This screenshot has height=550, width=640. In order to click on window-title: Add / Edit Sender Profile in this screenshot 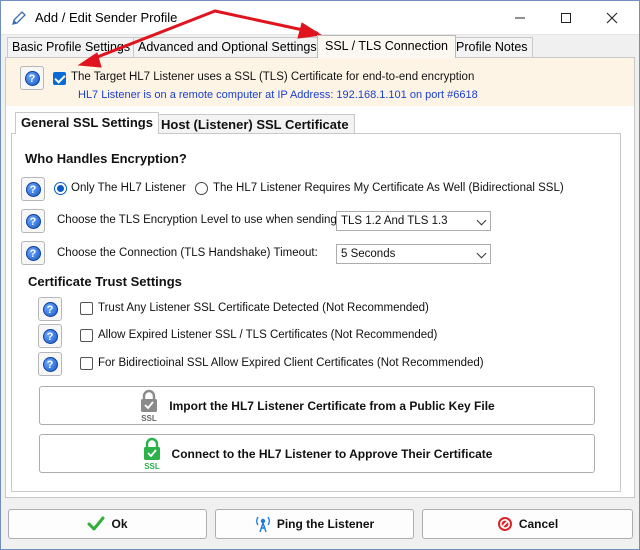, I will do `click(106, 17)`.